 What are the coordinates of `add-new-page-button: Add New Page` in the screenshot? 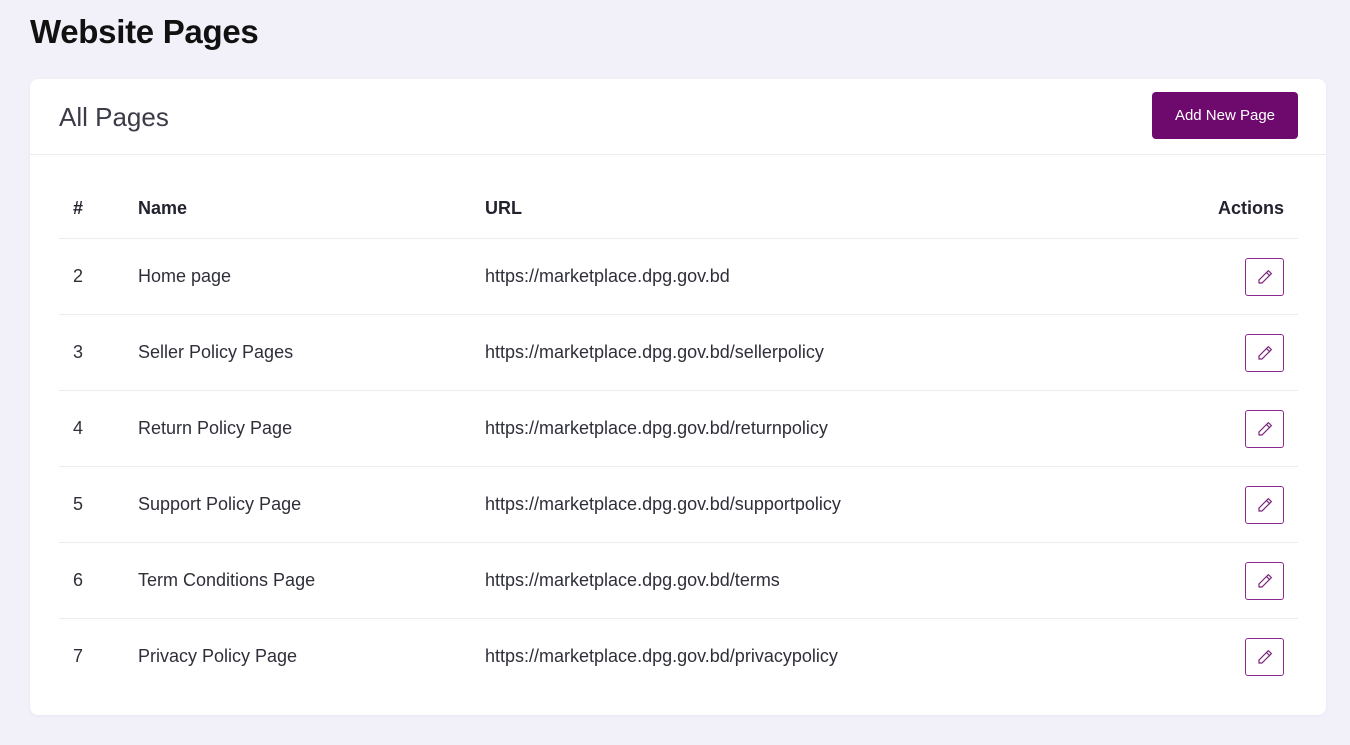 It's located at (1225, 115).